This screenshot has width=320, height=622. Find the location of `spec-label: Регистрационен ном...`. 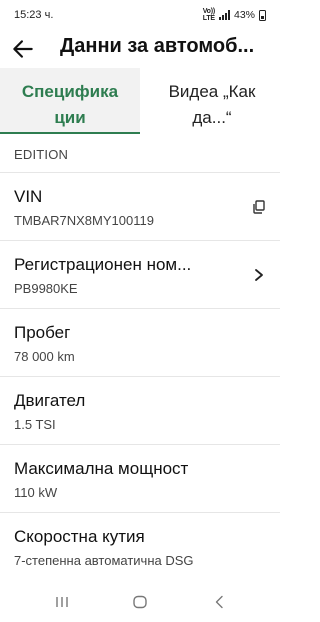

spec-label: Регистрационен ном... is located at coordinates (103, 264).